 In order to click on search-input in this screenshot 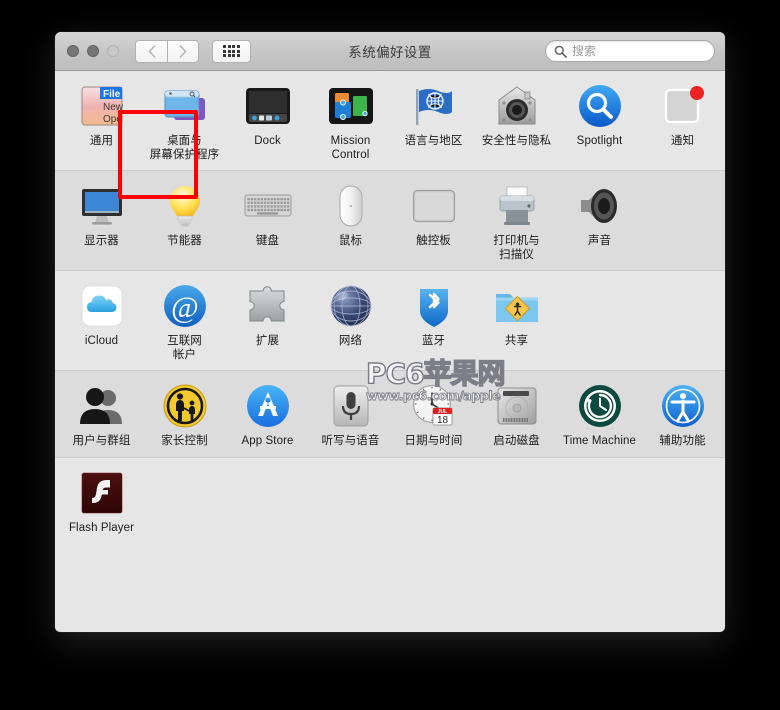, I will do `click(648, 51)`.